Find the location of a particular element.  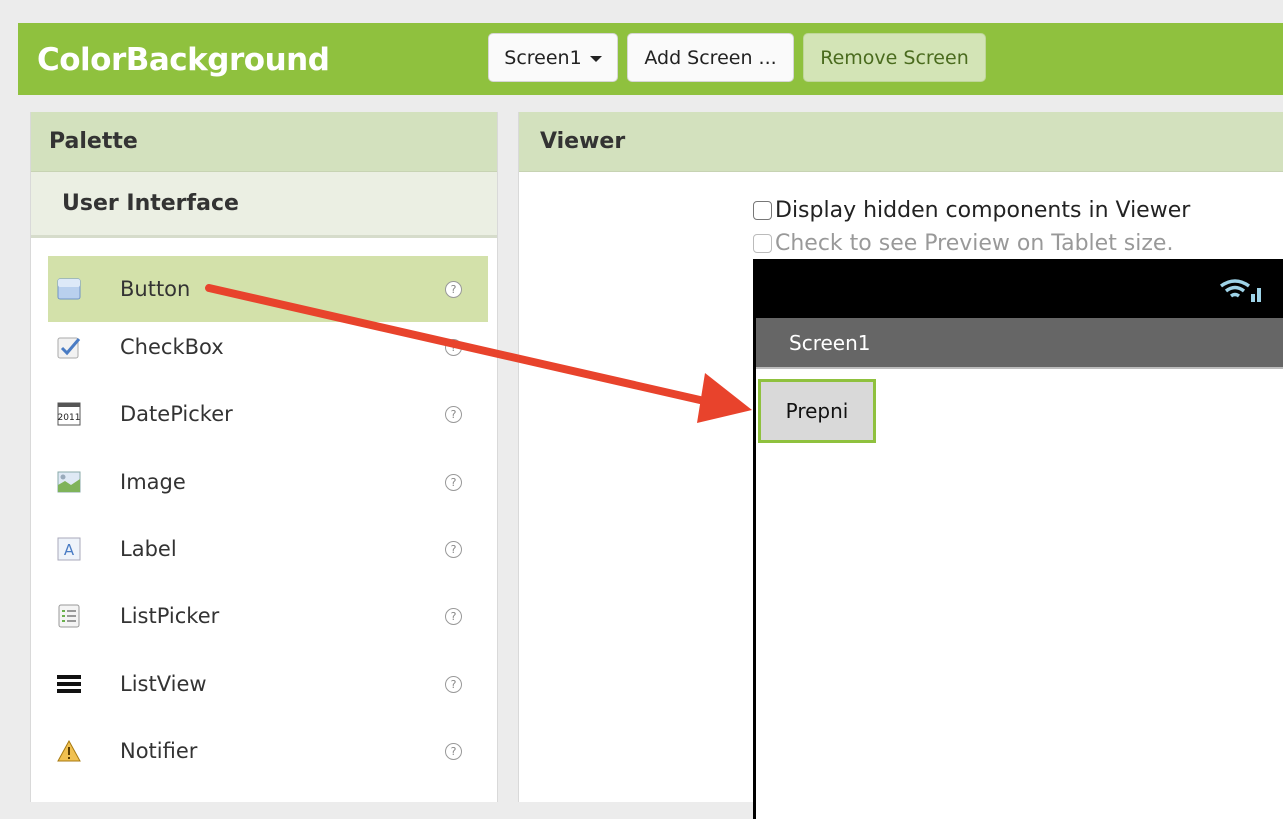

palette-item-label: ListView is located at coordinates (163, 684).